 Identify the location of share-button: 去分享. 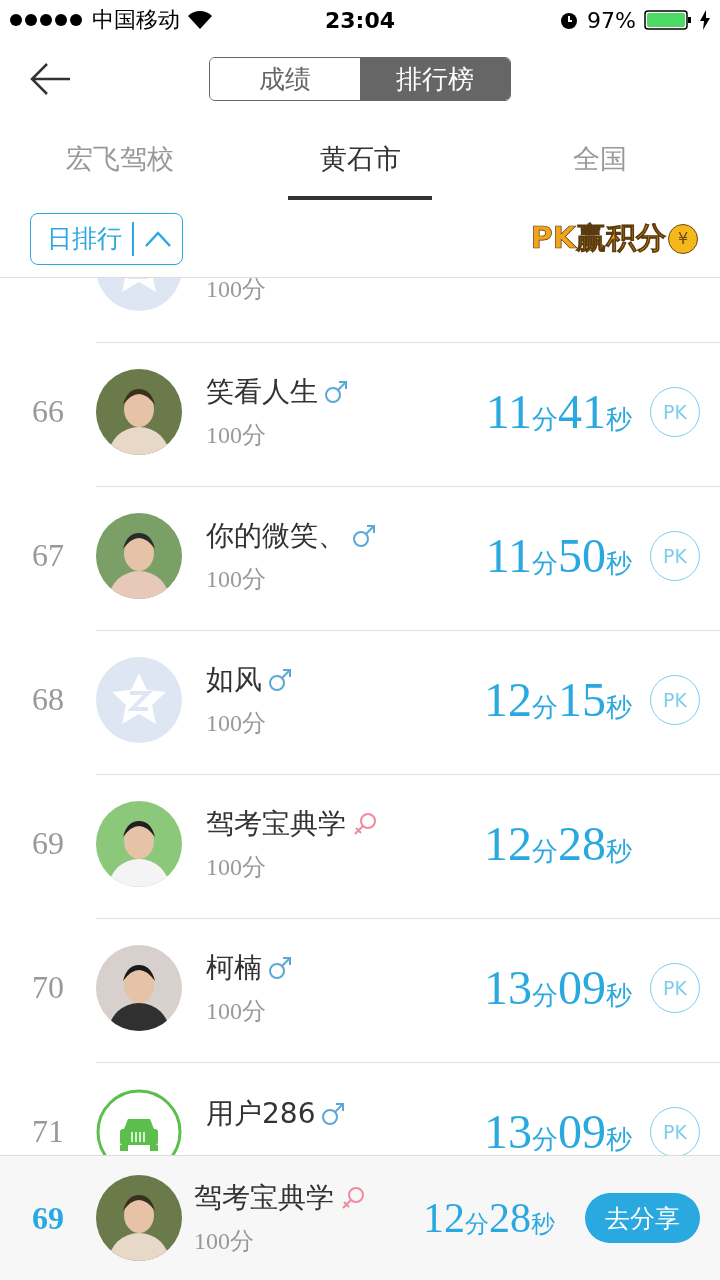
(642, 1218).